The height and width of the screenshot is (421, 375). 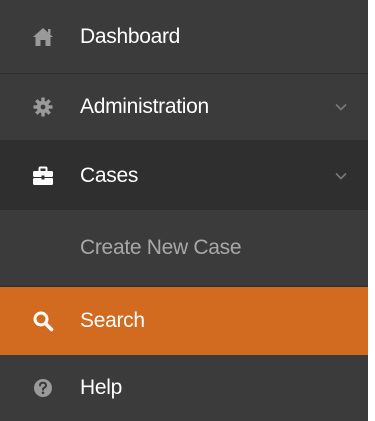 I want to click on sidebar-item-label: Administration, so click(x=144, y=106).